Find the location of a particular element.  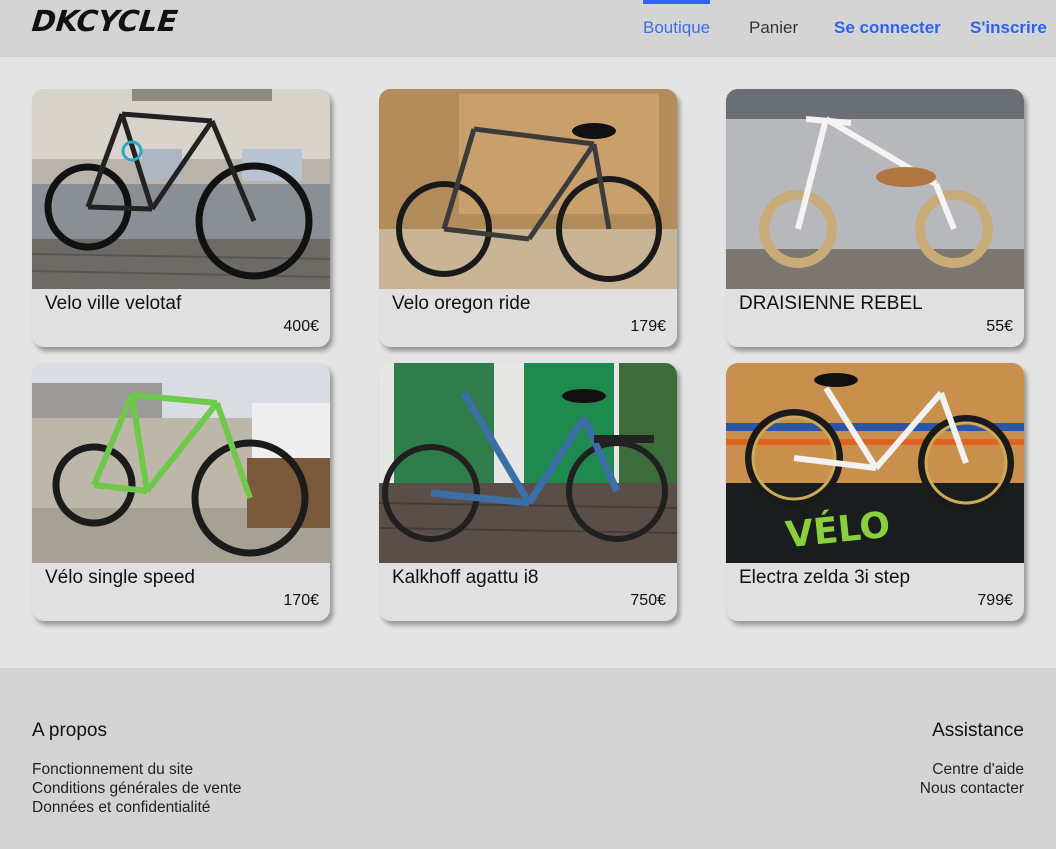

product-card: VÉLO Electra zelda 3i step 799€ is located at coordinates (875, 492).